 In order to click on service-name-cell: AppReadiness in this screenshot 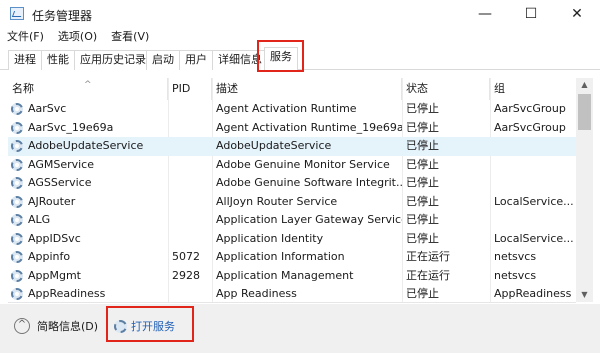, I will do `click(67, 293)`.